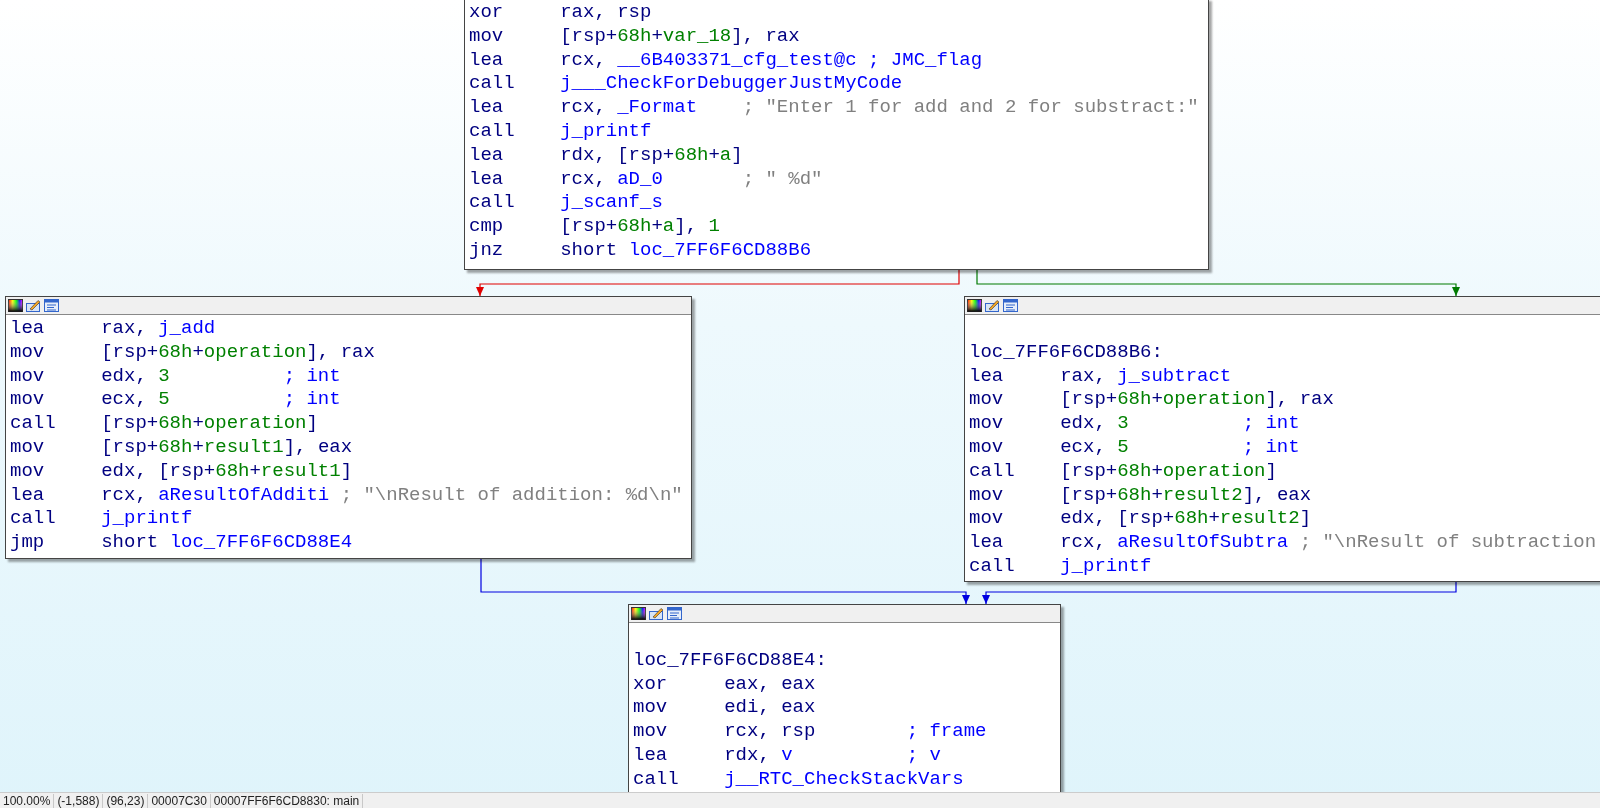 The width and height of the screenshot is (1600, 808). I want to click on code-line: lea rax, j_subtract, so click(1101, 376).